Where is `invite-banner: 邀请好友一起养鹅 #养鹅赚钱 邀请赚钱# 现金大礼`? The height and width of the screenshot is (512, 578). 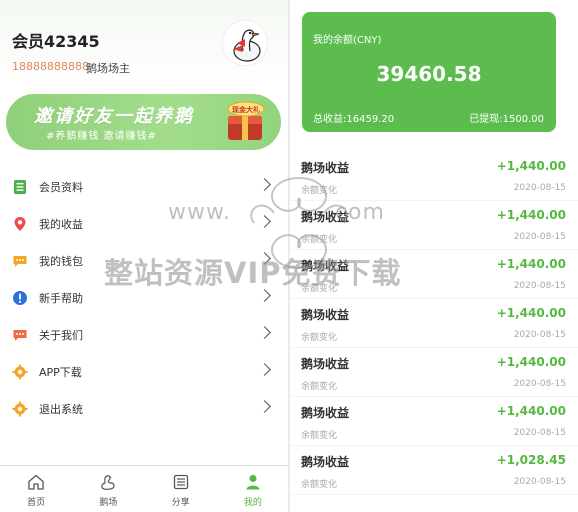 invite-banner: 邀请好友一起养鹅 #养鹅赚钱 邀请赚钱# 现金大礼 is located at coordinates (143, 122).